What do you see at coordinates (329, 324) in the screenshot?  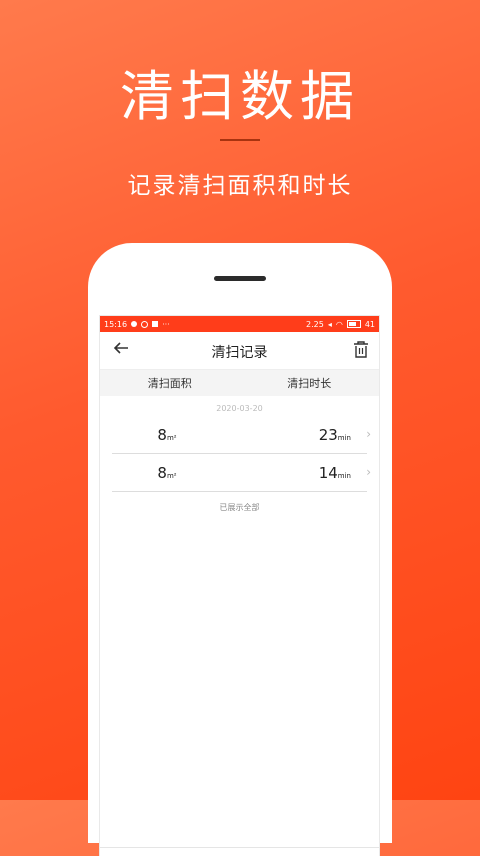 I see `mute-icon: ◂` at bounding box center [329, 324].